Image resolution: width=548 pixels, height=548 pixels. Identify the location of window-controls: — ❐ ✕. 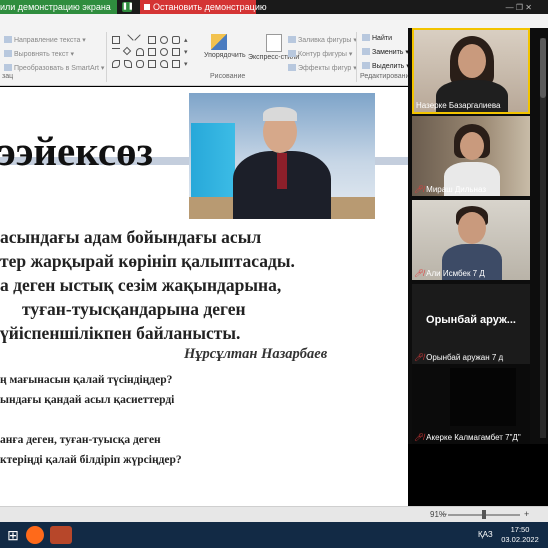
(519, 7).